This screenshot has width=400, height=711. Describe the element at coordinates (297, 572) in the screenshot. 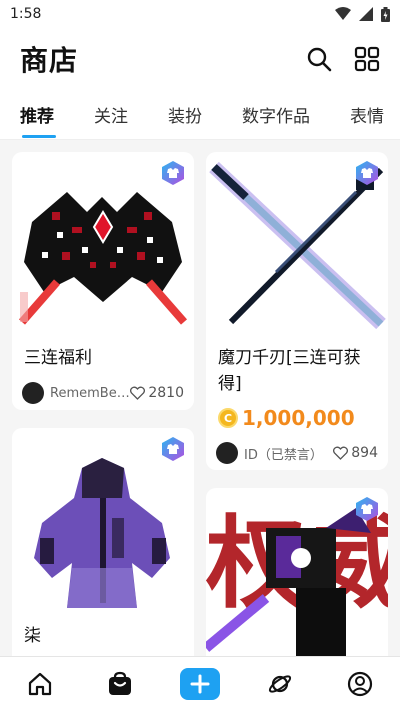

I see `product-card: 权威` at that location.